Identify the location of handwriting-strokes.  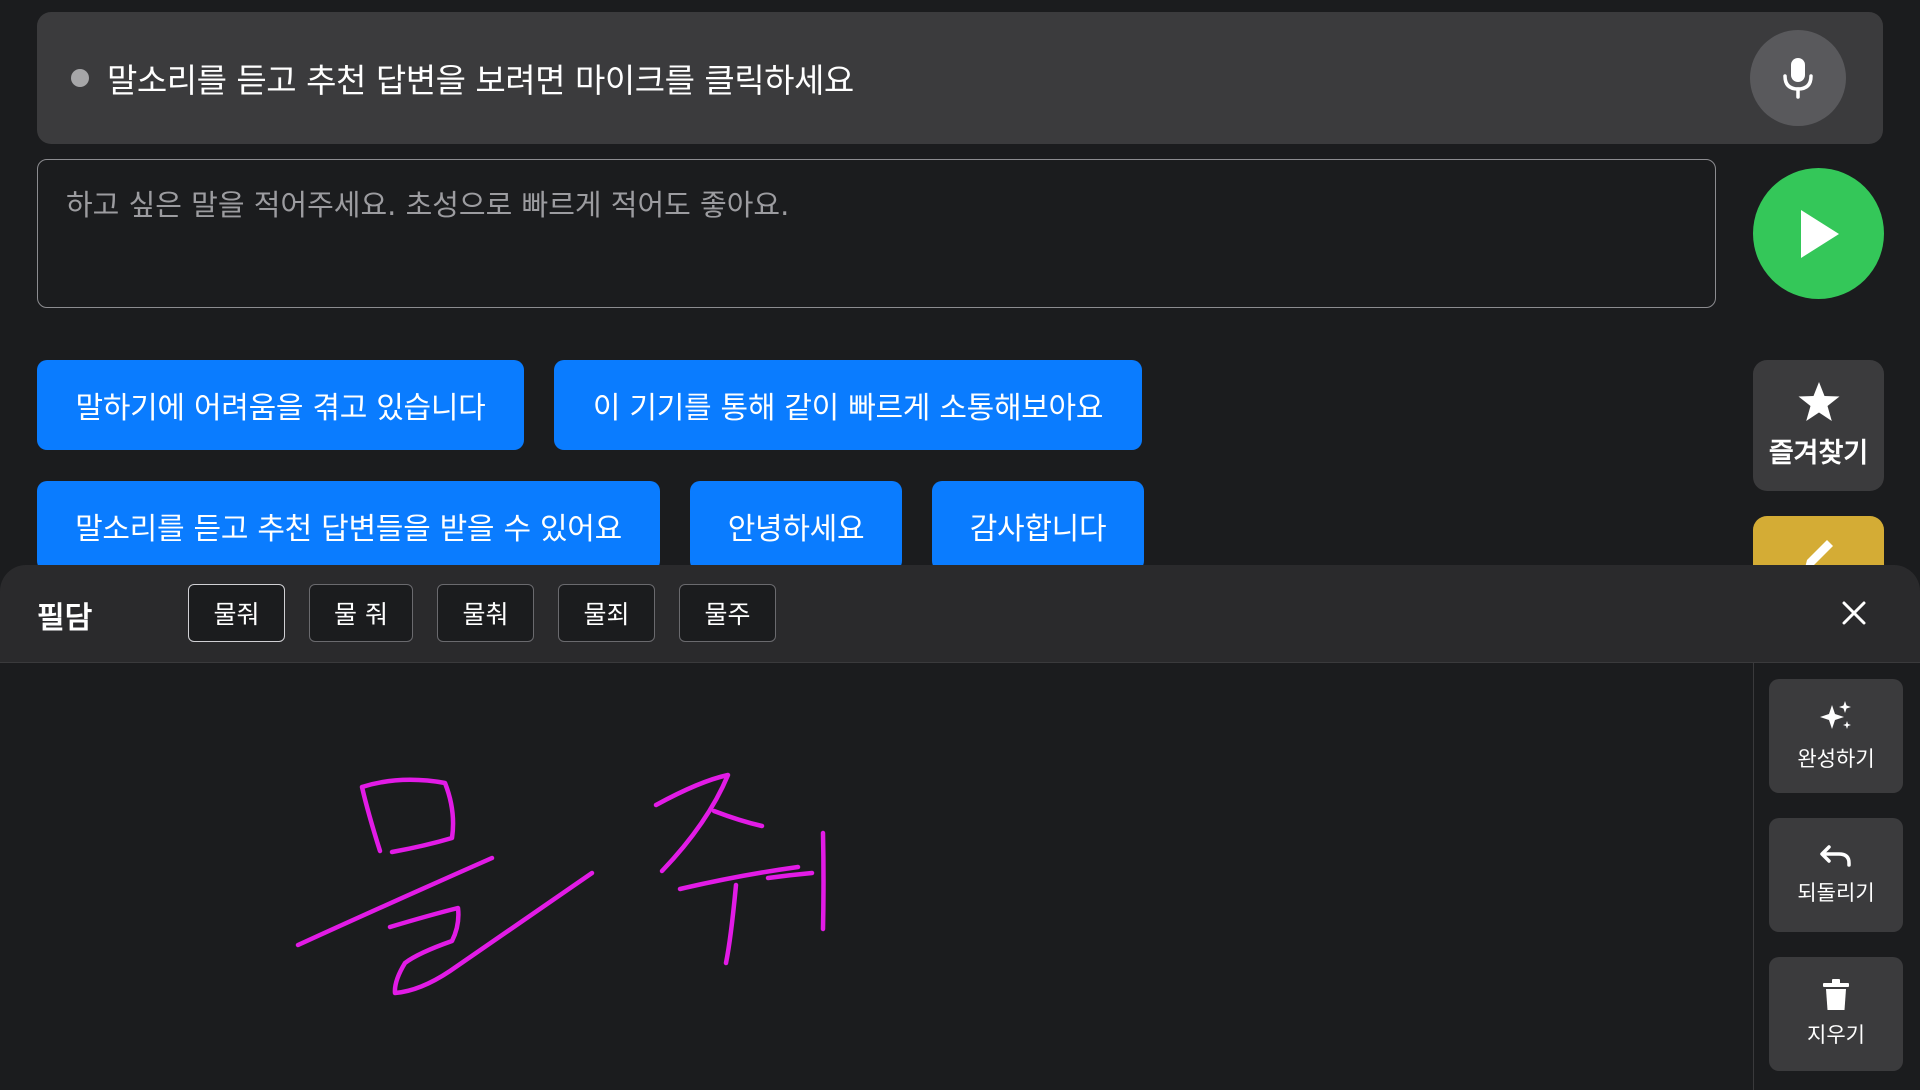
(560, 884).